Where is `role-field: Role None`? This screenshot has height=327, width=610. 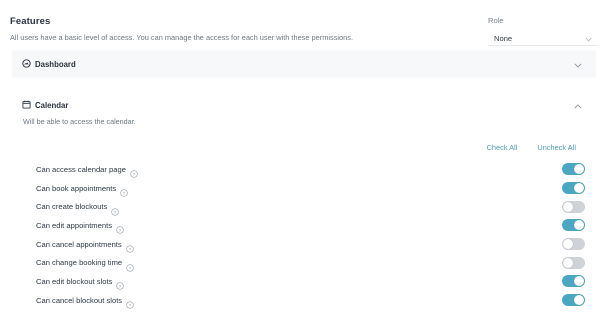 role-field: Role None is located at coordinates (543, 31).